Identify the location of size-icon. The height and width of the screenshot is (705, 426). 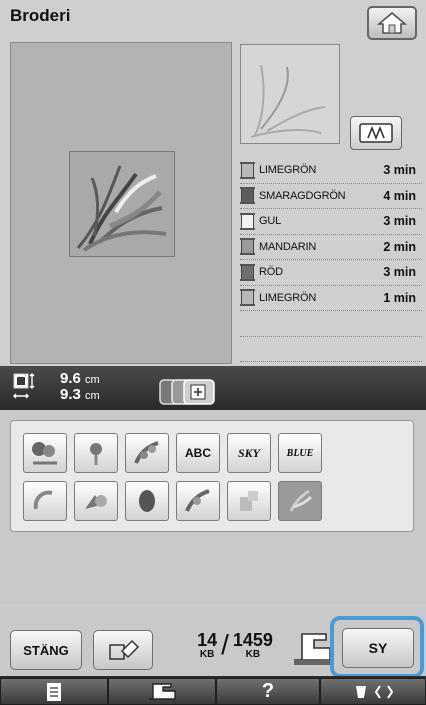
(25, 387).